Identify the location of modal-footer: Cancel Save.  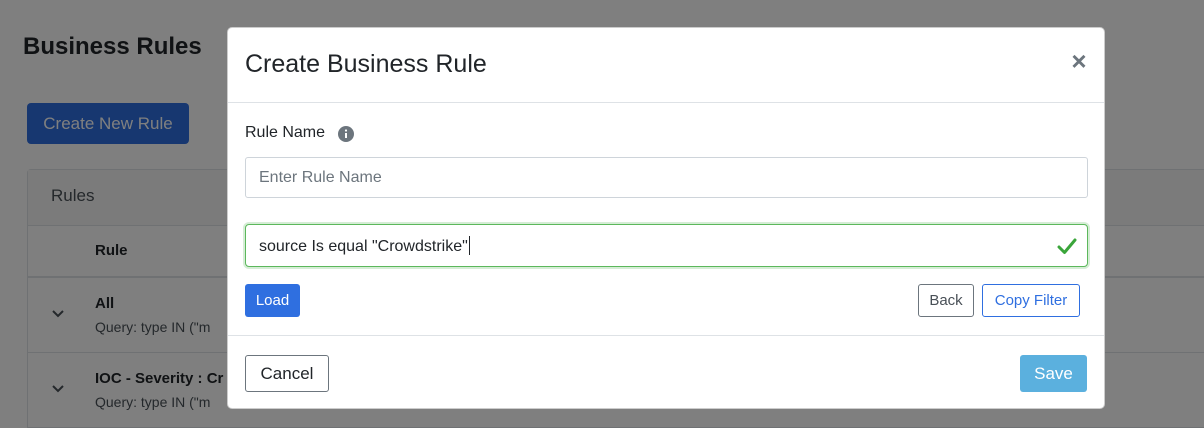
(666, 371).